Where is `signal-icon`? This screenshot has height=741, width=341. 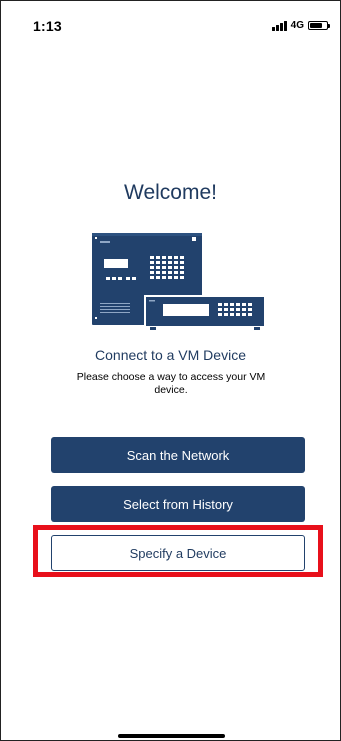
signal-icon is located at coordinates (279, 25).